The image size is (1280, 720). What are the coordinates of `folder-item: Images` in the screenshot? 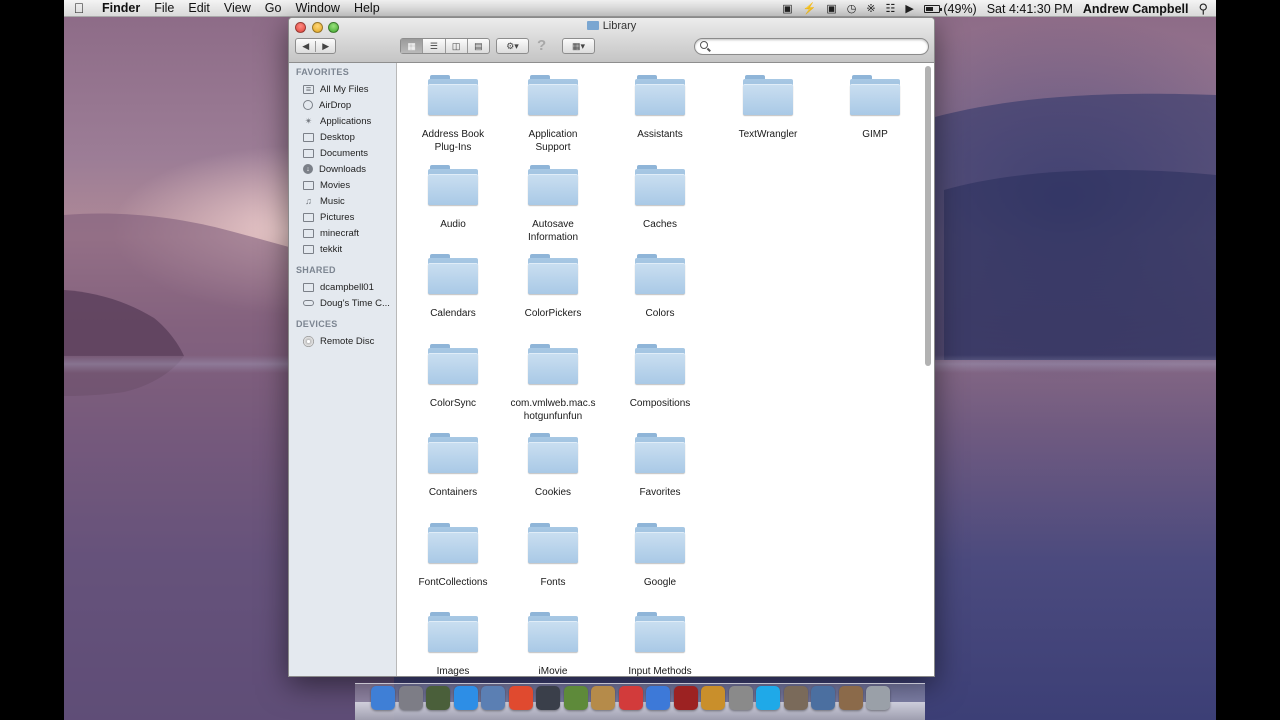 It's located at (453, 644).